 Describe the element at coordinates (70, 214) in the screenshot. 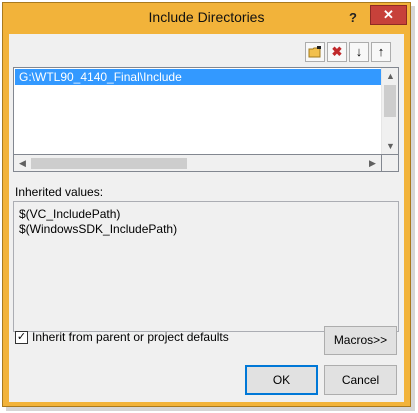

I see `inherited-item: $(VC_IncludePath)` at that location.